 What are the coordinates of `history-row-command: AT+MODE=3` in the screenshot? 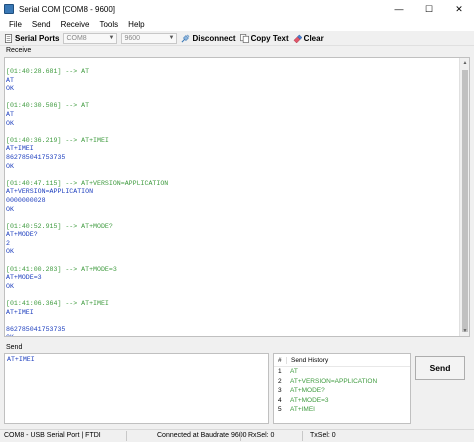 It's located at (309, 400).